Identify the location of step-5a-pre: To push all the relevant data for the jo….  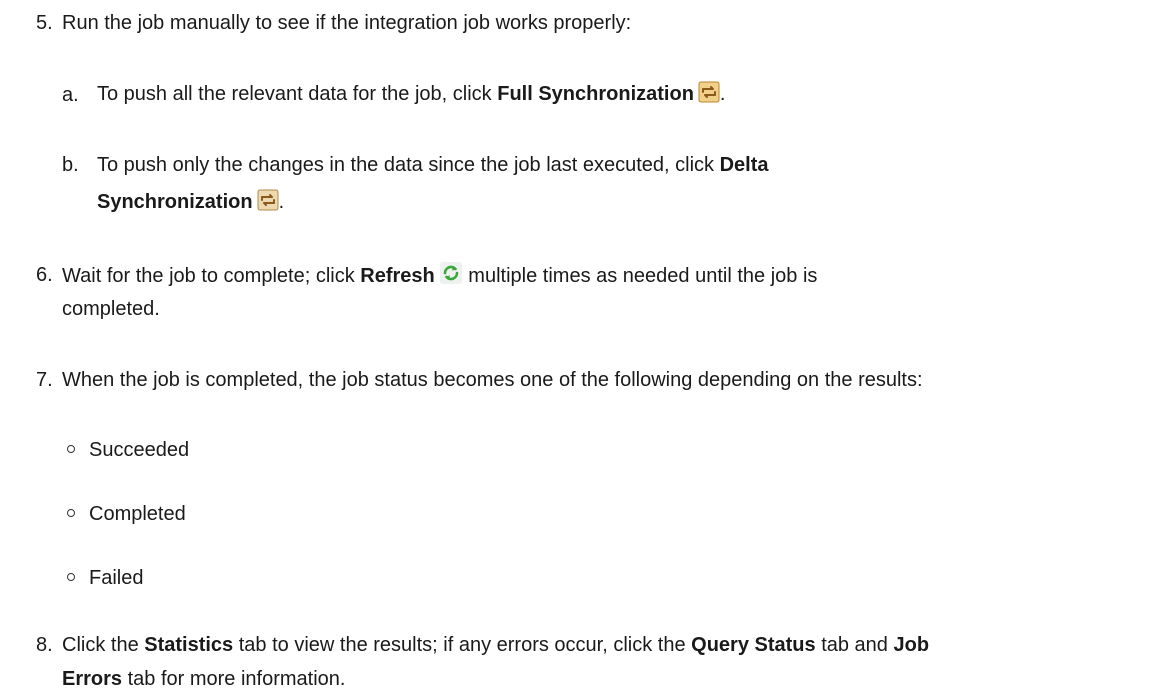
(297, 94).